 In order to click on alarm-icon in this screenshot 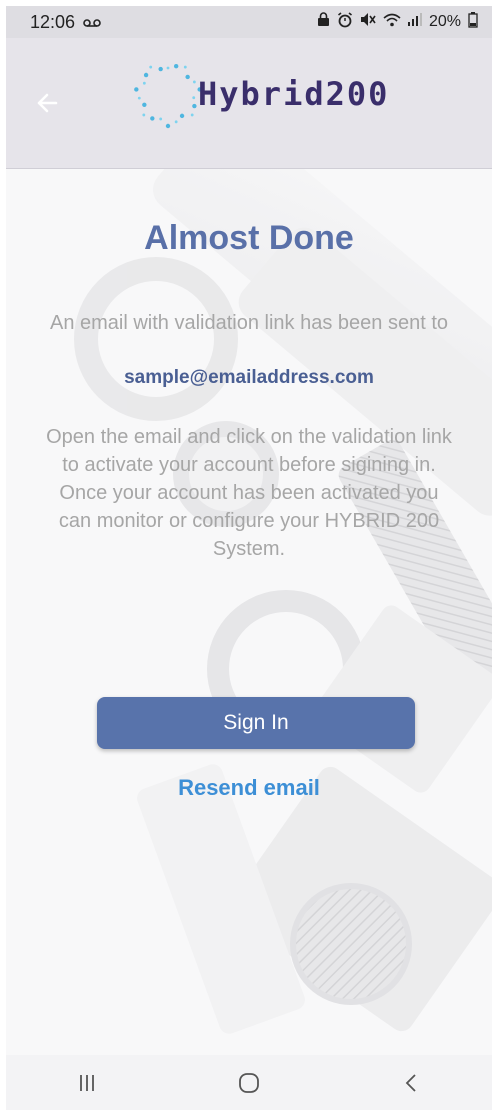, I will do `click(345, 22)`.